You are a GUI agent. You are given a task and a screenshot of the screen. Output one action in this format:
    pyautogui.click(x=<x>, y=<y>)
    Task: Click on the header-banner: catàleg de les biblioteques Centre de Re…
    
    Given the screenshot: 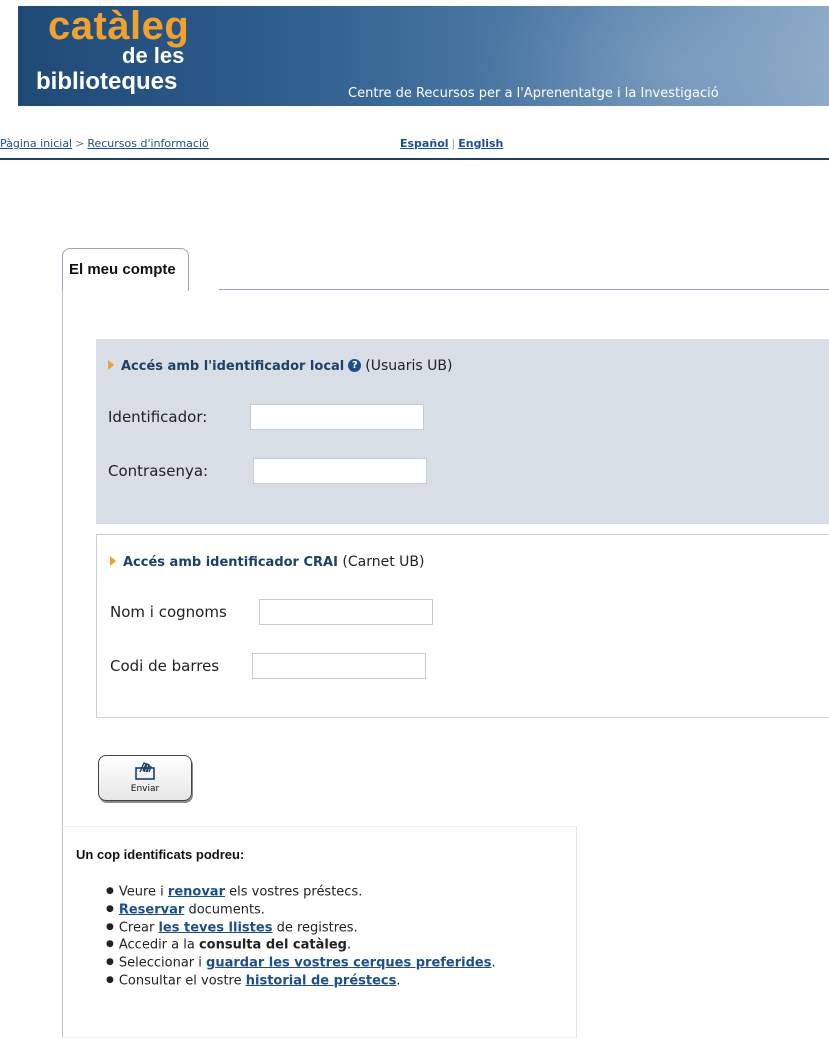 What is the action you would take?
    pyautogui.click(x=423, y=56)
    